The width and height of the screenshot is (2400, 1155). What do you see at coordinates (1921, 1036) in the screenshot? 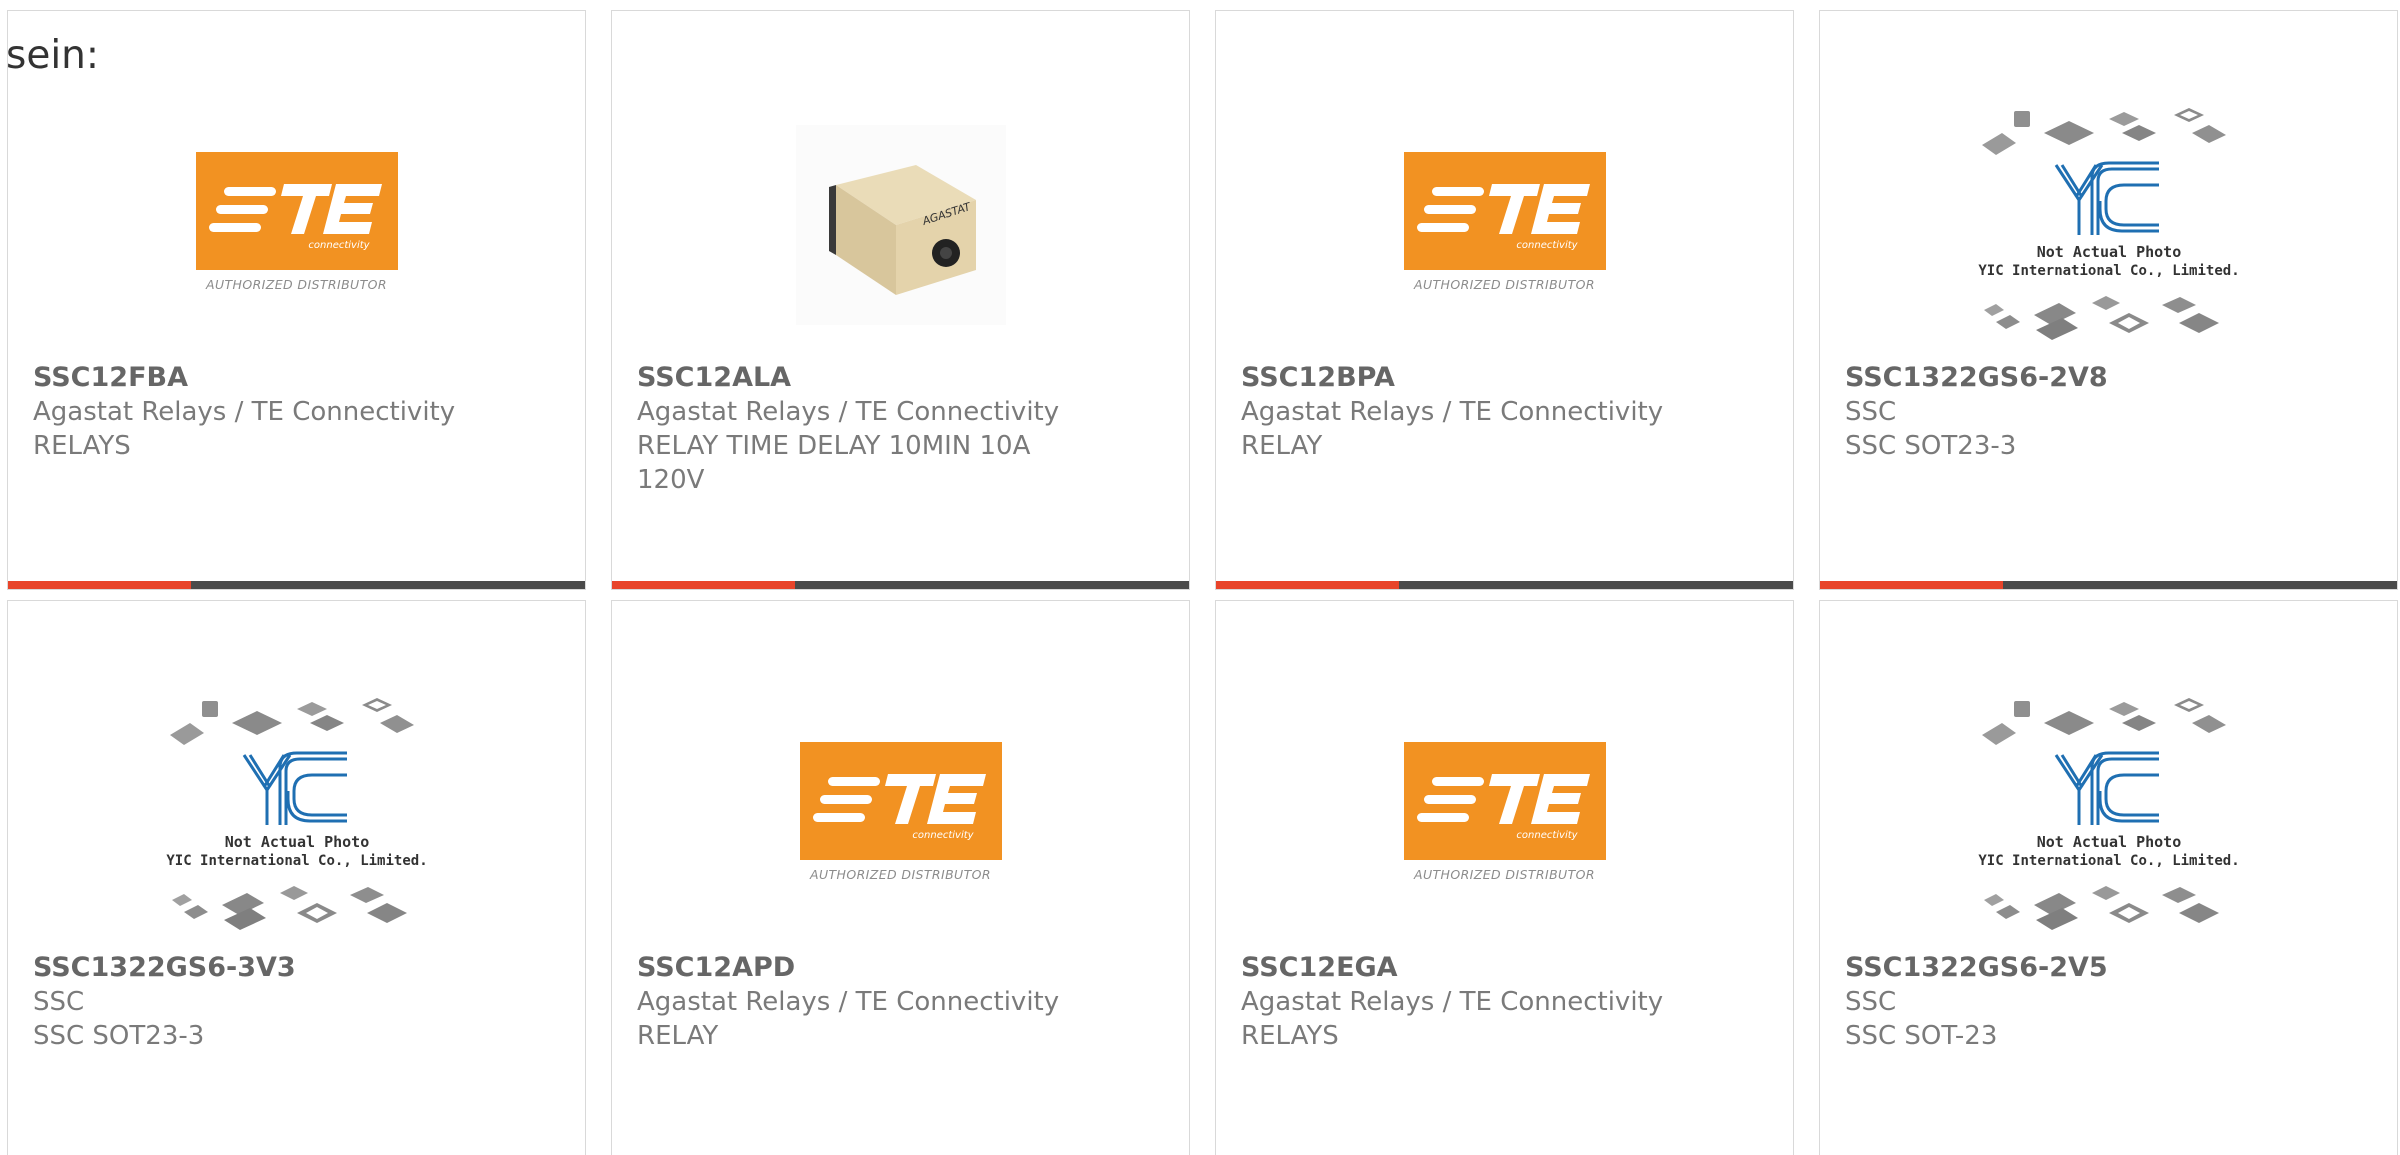
I see `description: SSC SOT-23` at bounding box center [1921, 1036].